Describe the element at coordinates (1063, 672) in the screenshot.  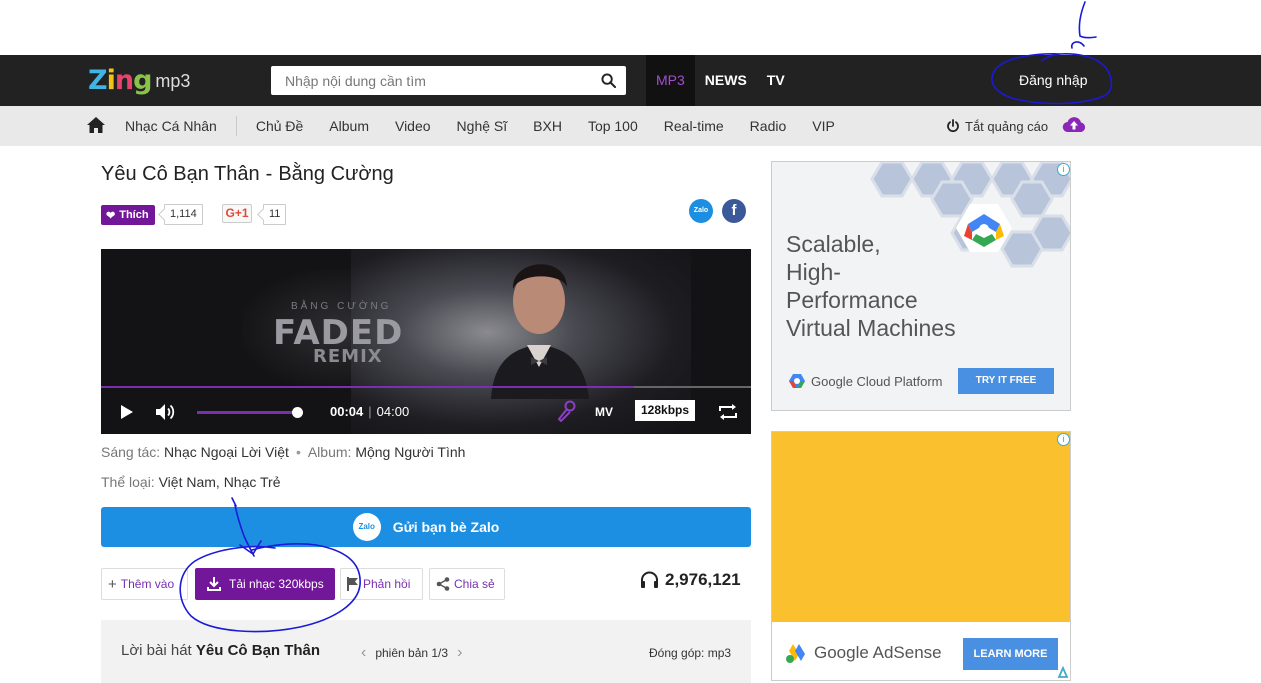
I see `adchoices-icon` at that location.